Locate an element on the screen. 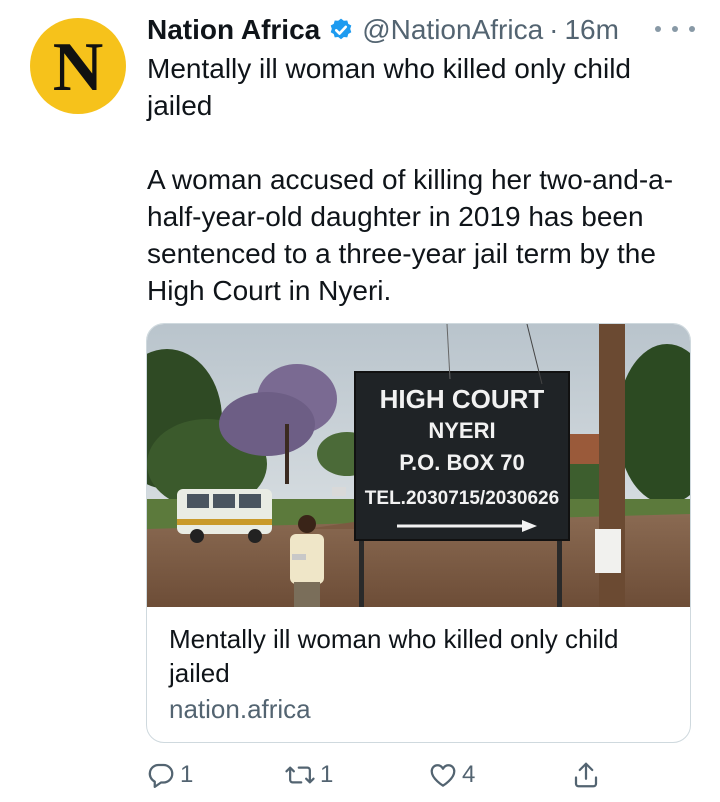 This screenshot has height=802, width=720. retweet-button: 1 is located at coordinates (308, 775).